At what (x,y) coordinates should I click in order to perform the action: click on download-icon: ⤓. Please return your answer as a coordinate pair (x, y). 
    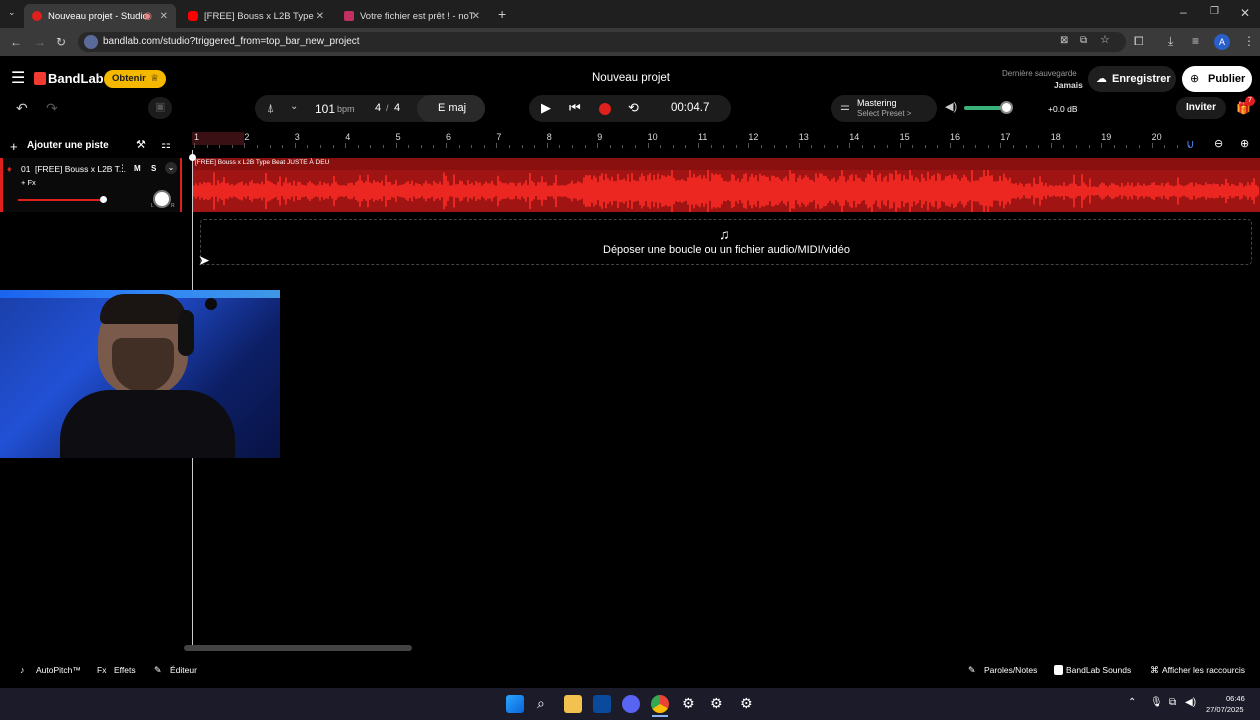
    Looking at the image, I should click on (1170, 41).